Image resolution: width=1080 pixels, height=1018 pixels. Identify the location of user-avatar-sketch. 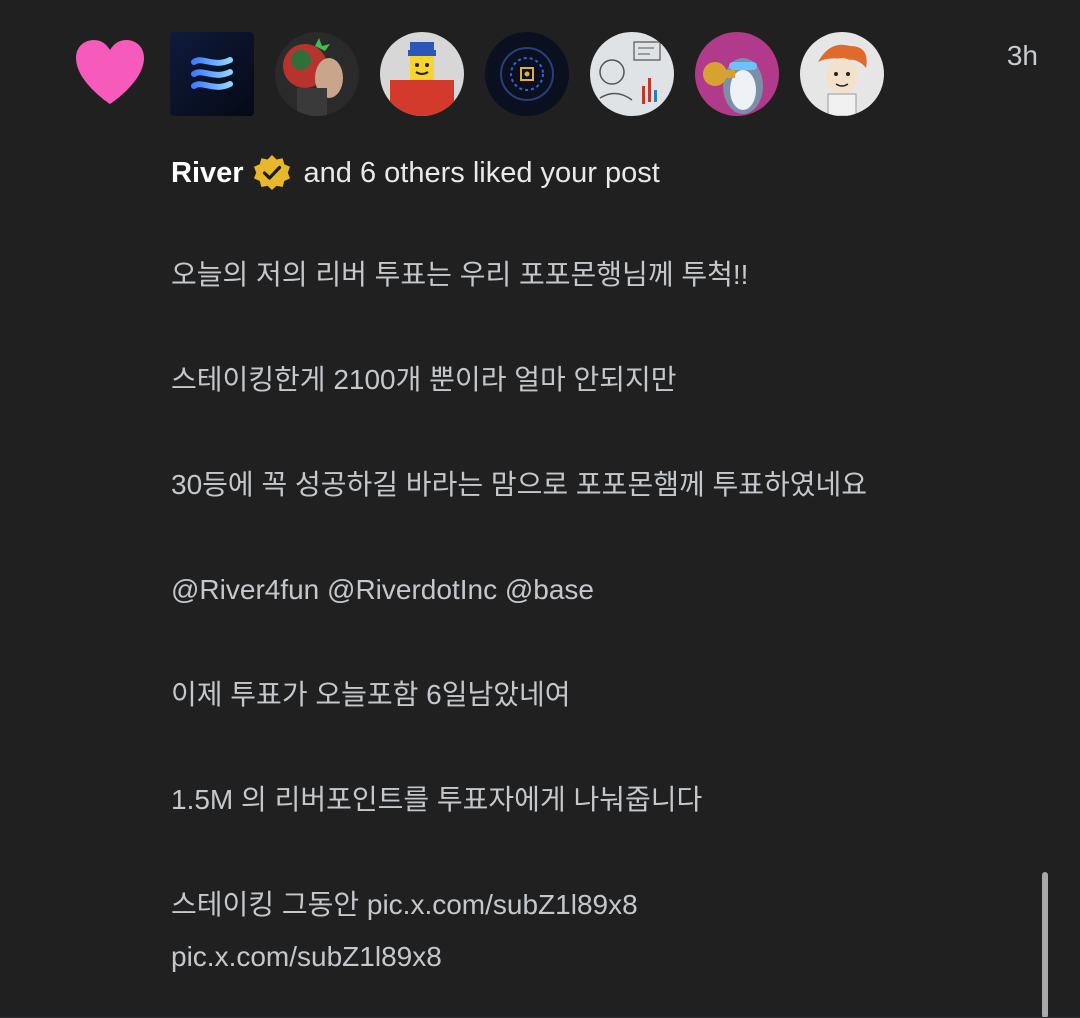
(632, 74).